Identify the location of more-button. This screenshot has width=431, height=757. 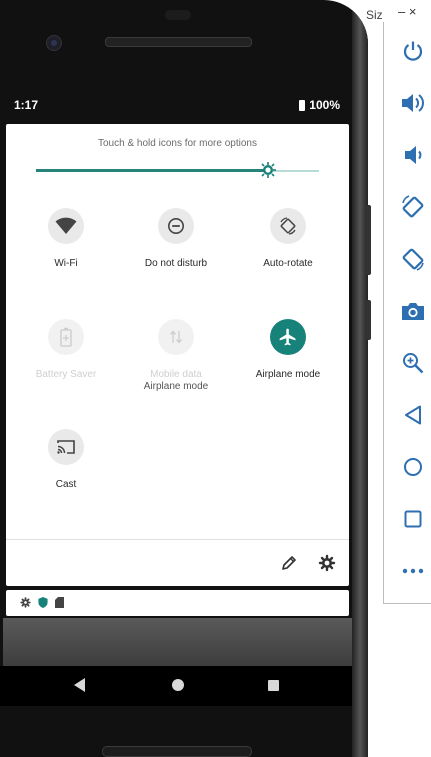
(413, 571).